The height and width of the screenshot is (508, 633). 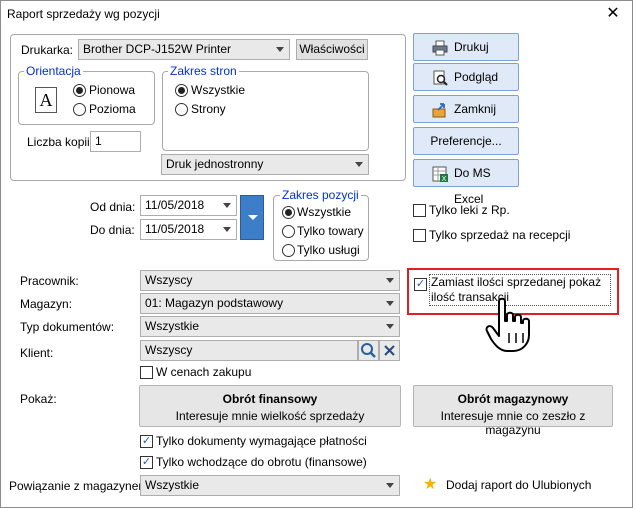 What do you see at coordinates (420, 284) in the screenshot?
I see `transactions-count-checkbox: ✓` at bounding box center [420, 284].